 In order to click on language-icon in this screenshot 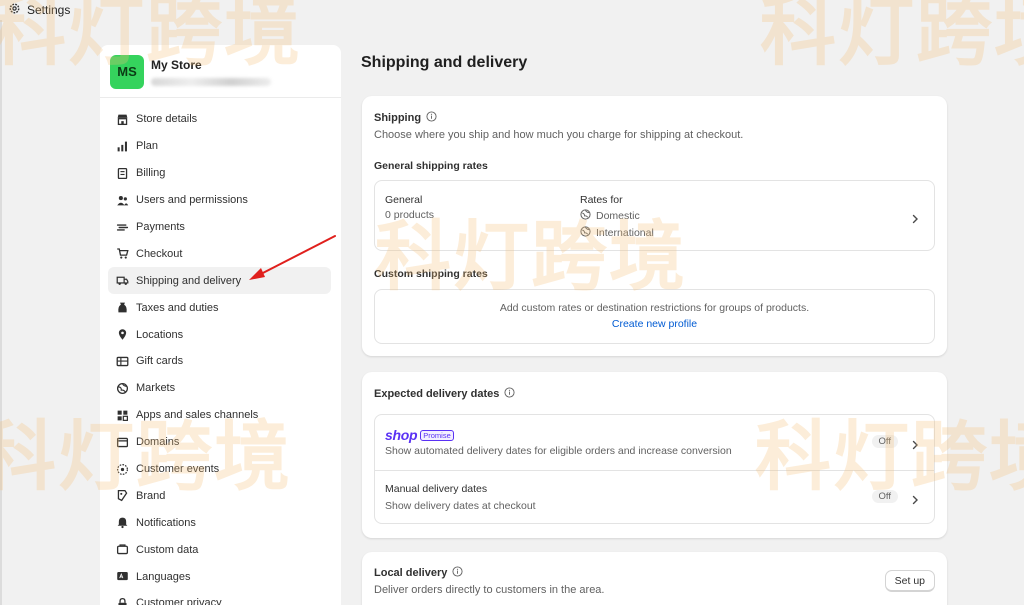, I will do `click(122, 576)`.